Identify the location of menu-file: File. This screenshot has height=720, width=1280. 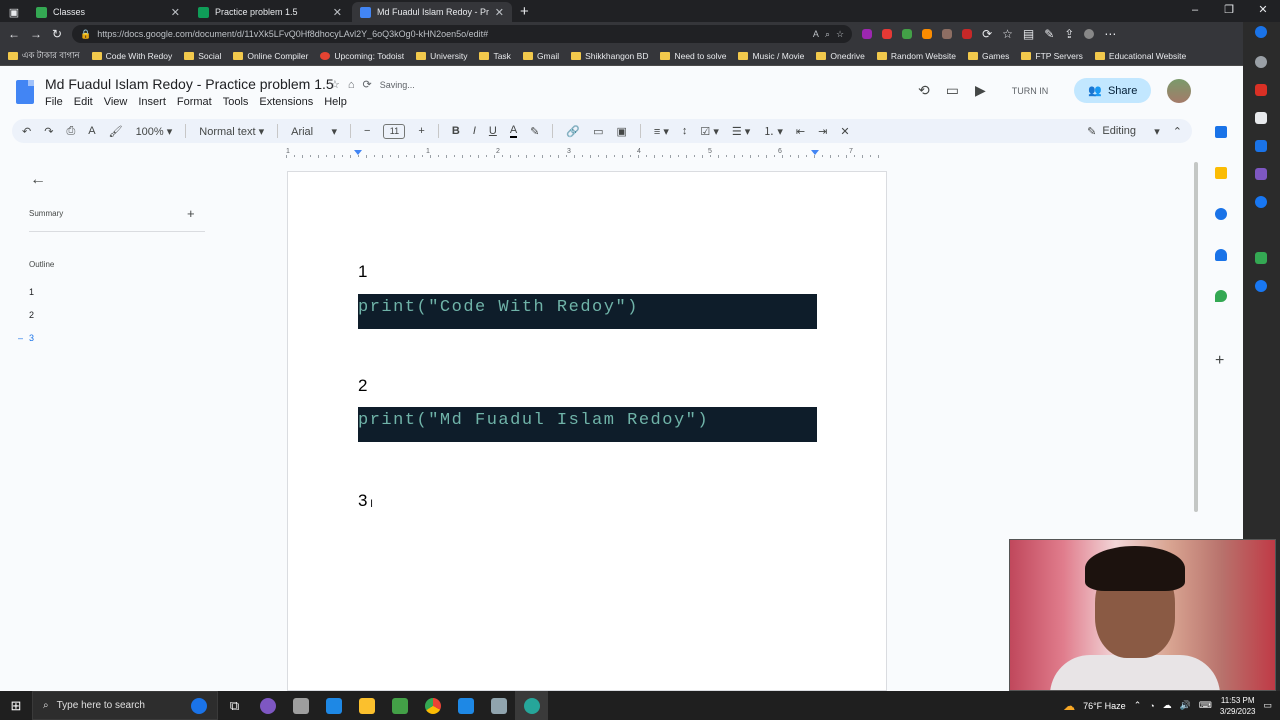
(54, 102).